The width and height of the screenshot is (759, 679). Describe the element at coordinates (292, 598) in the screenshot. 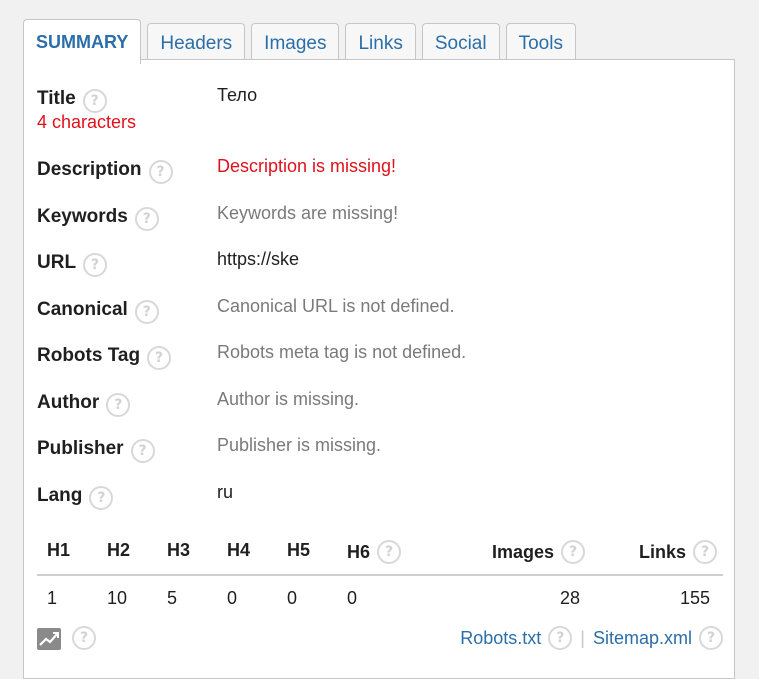

I see `h5-count: 0` at that location.